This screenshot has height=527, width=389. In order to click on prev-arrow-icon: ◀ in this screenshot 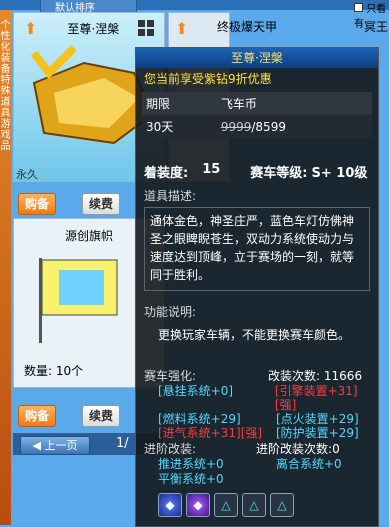, I will do `click(36, 445)`.